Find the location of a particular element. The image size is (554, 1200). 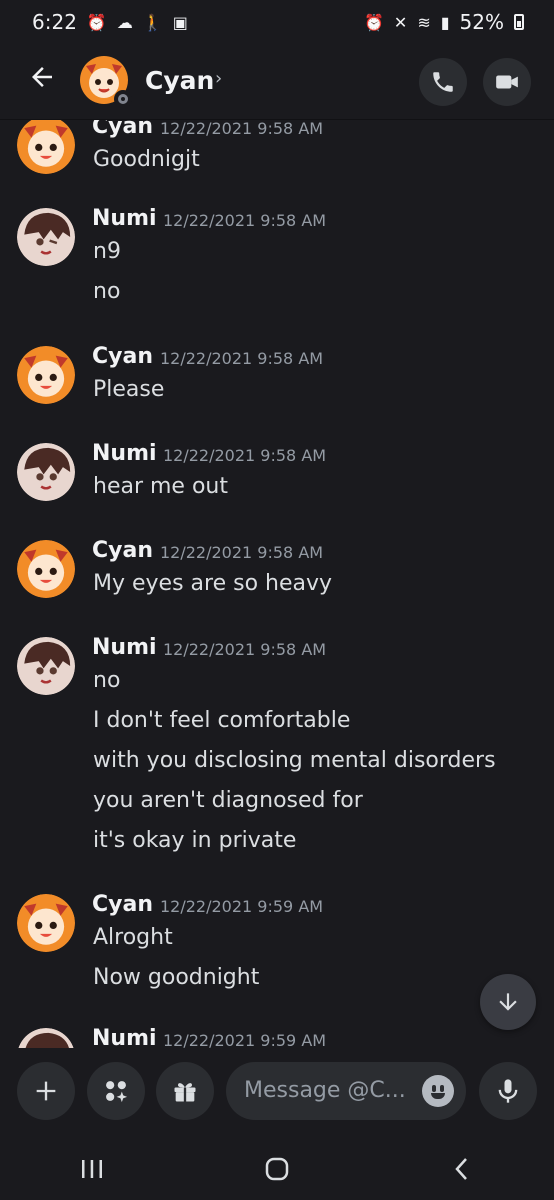

message-text: it's okay in private is located at coordinates (294, 841).